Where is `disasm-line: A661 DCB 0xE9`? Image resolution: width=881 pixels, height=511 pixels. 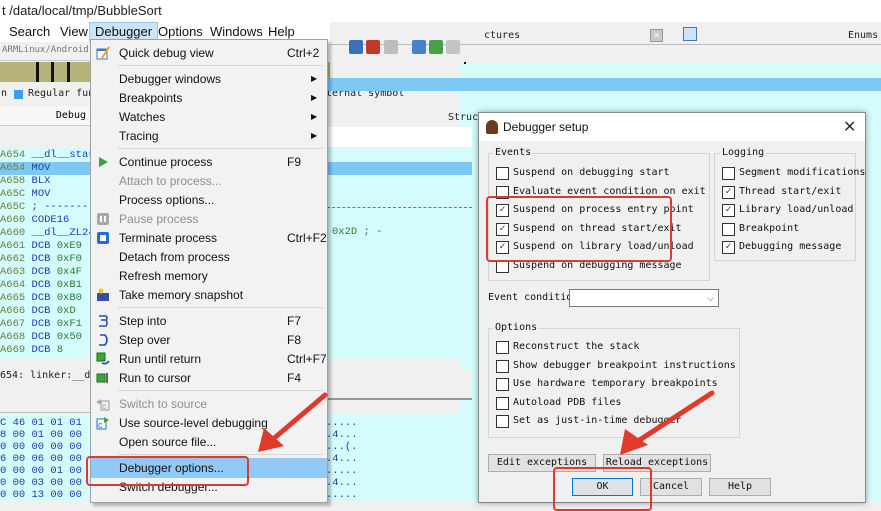
disasm-line: A661 DCB 0xE9 is located at coordinates (46, 246).